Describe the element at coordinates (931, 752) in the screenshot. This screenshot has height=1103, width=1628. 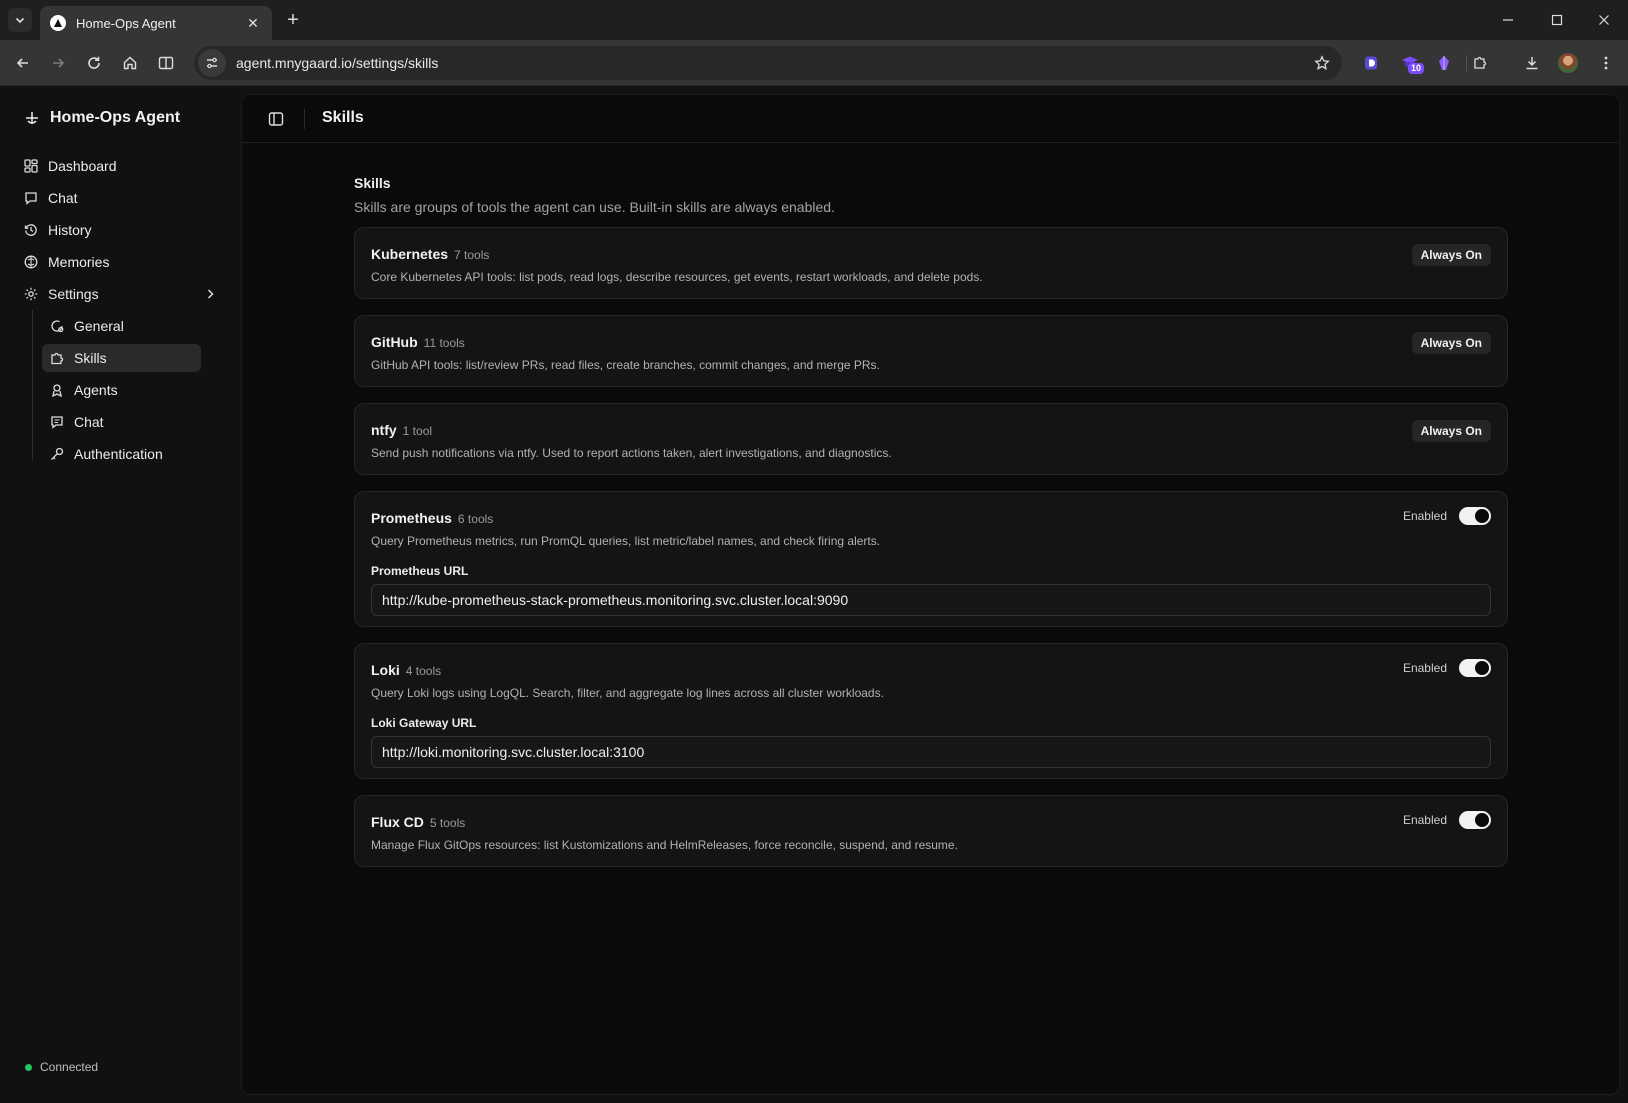
I see `loki-url-input` at that location.